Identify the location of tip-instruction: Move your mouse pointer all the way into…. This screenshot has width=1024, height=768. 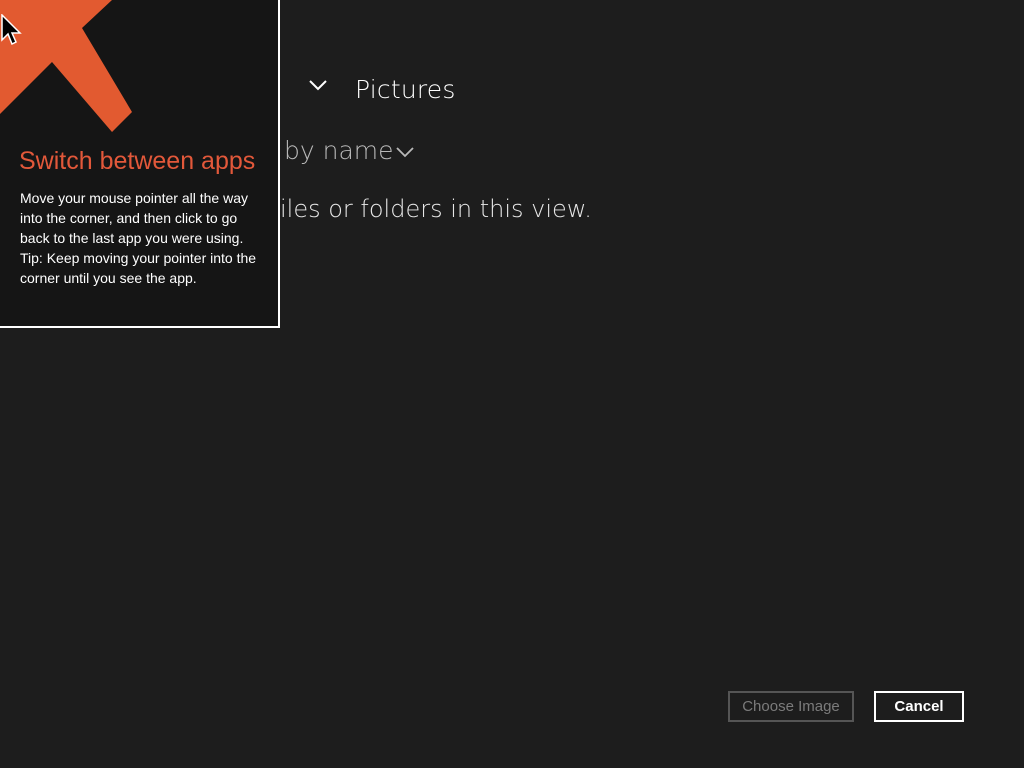
(134, 218).